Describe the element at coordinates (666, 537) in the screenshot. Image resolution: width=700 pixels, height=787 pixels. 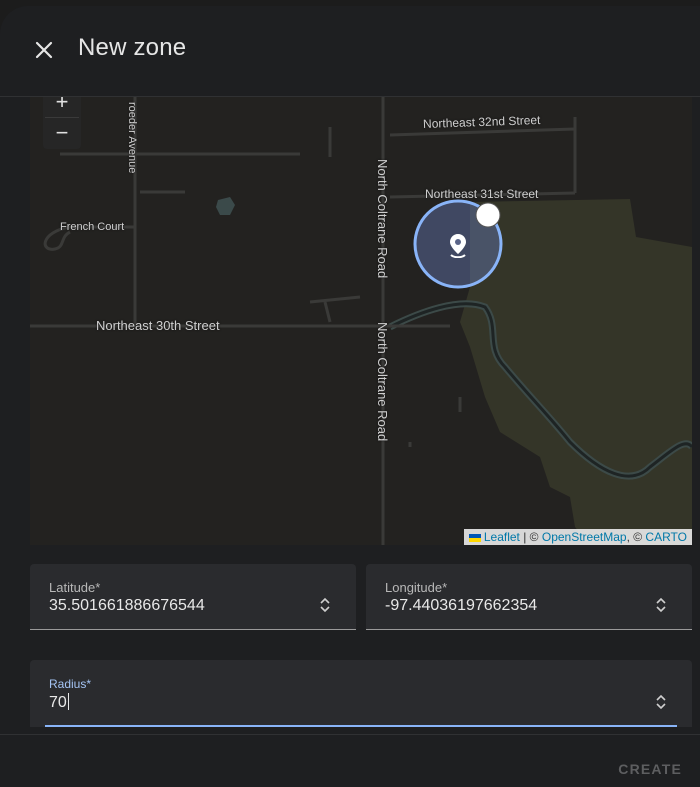
I see `carto-link: CARTO` at that location.